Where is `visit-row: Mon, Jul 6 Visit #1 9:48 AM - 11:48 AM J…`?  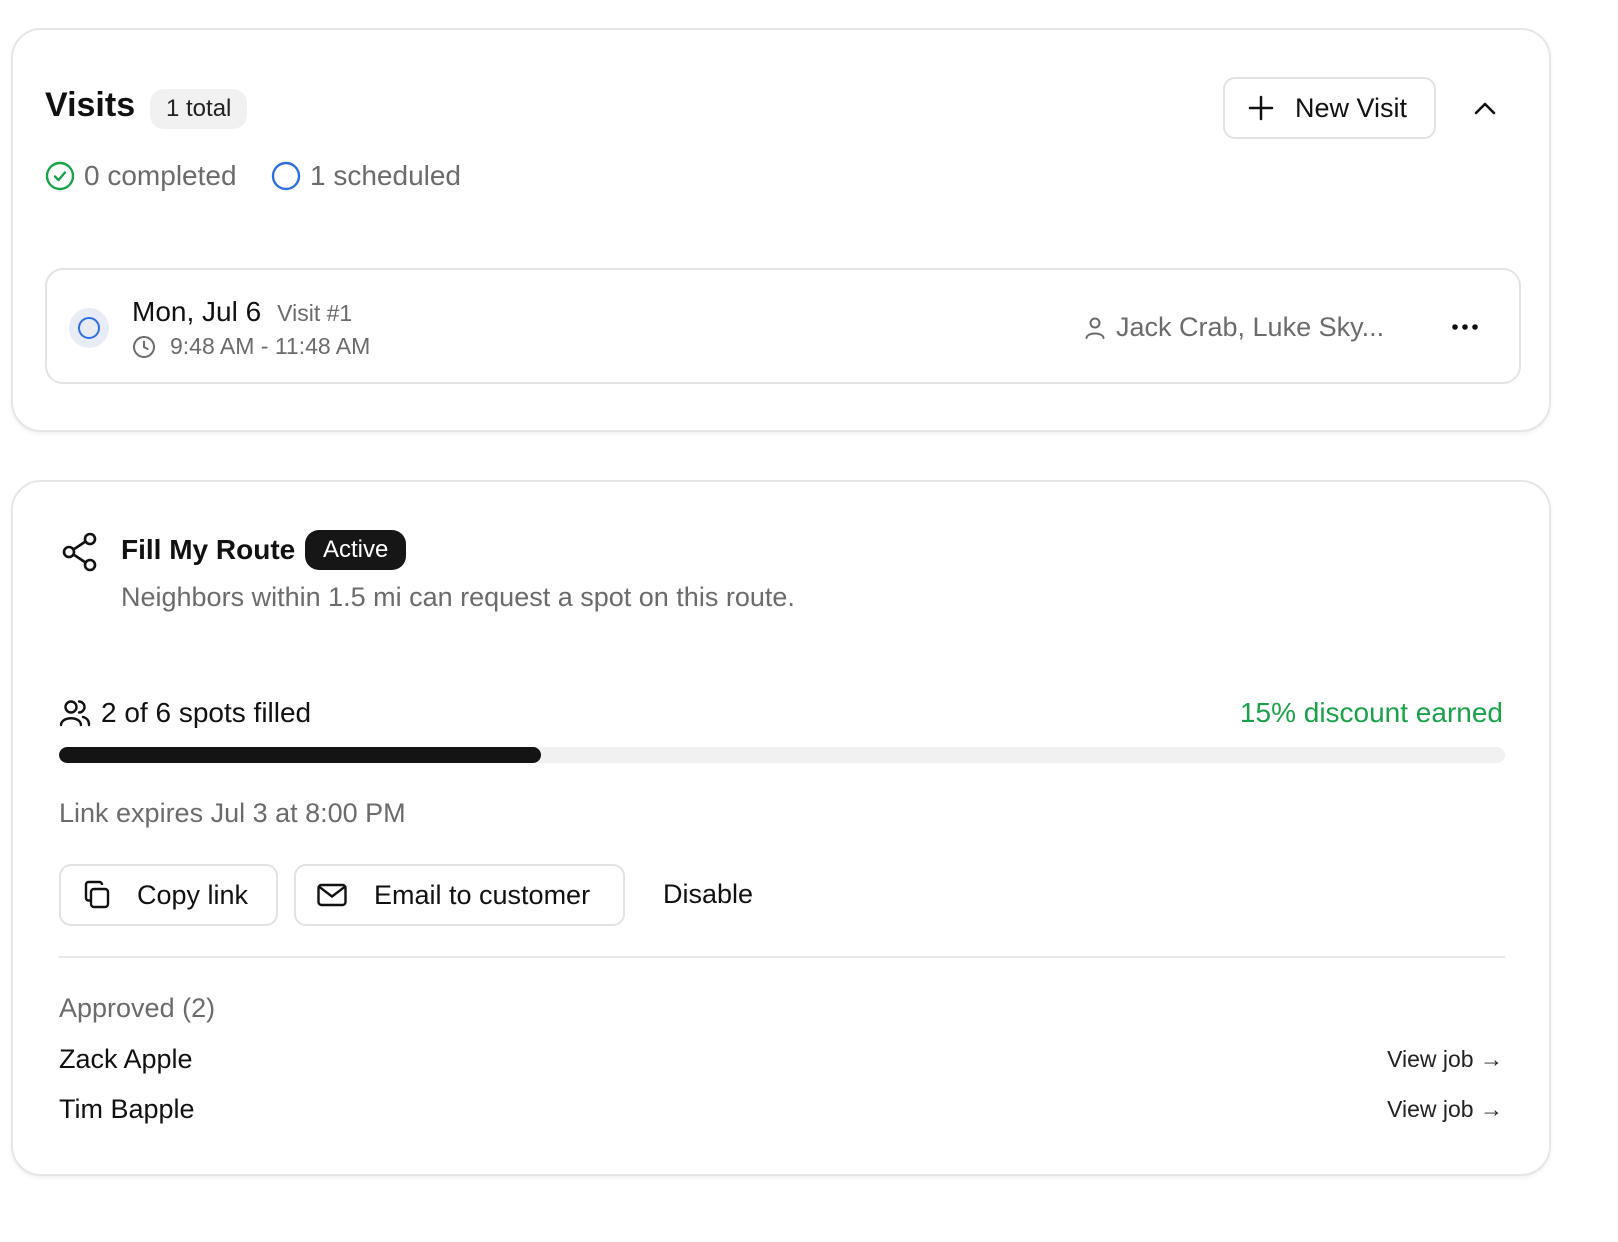
visit-row: Mon, Jul 6 Visit #1 9:48 AM - 11:48 AM J… is located at coordinates (783, 326).